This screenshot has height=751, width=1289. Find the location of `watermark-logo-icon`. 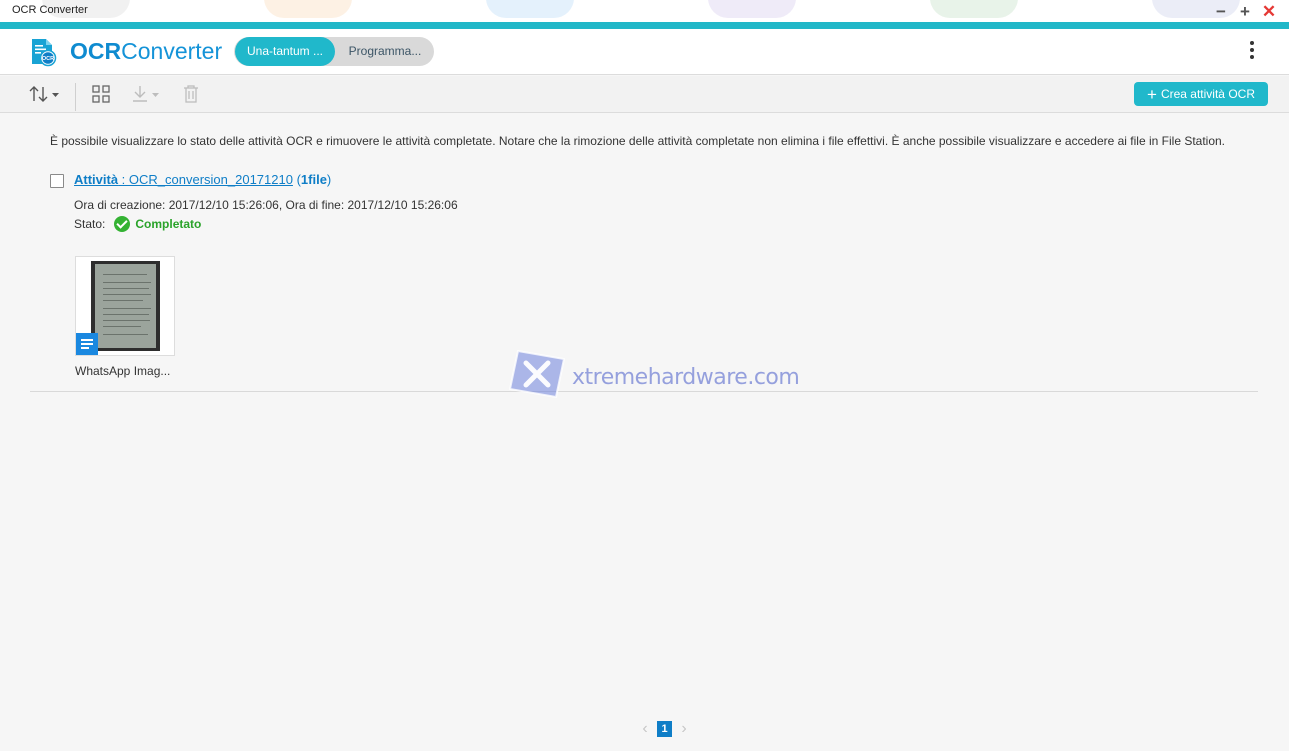

watermark-logo-icon is located at coordinates (537, 374).